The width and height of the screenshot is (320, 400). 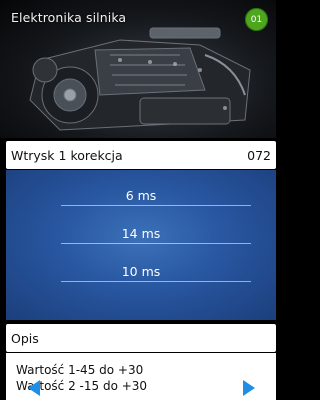 I want to click on parameter-name: Wtrysk 1 korekcja, so click(x=67, y=155).